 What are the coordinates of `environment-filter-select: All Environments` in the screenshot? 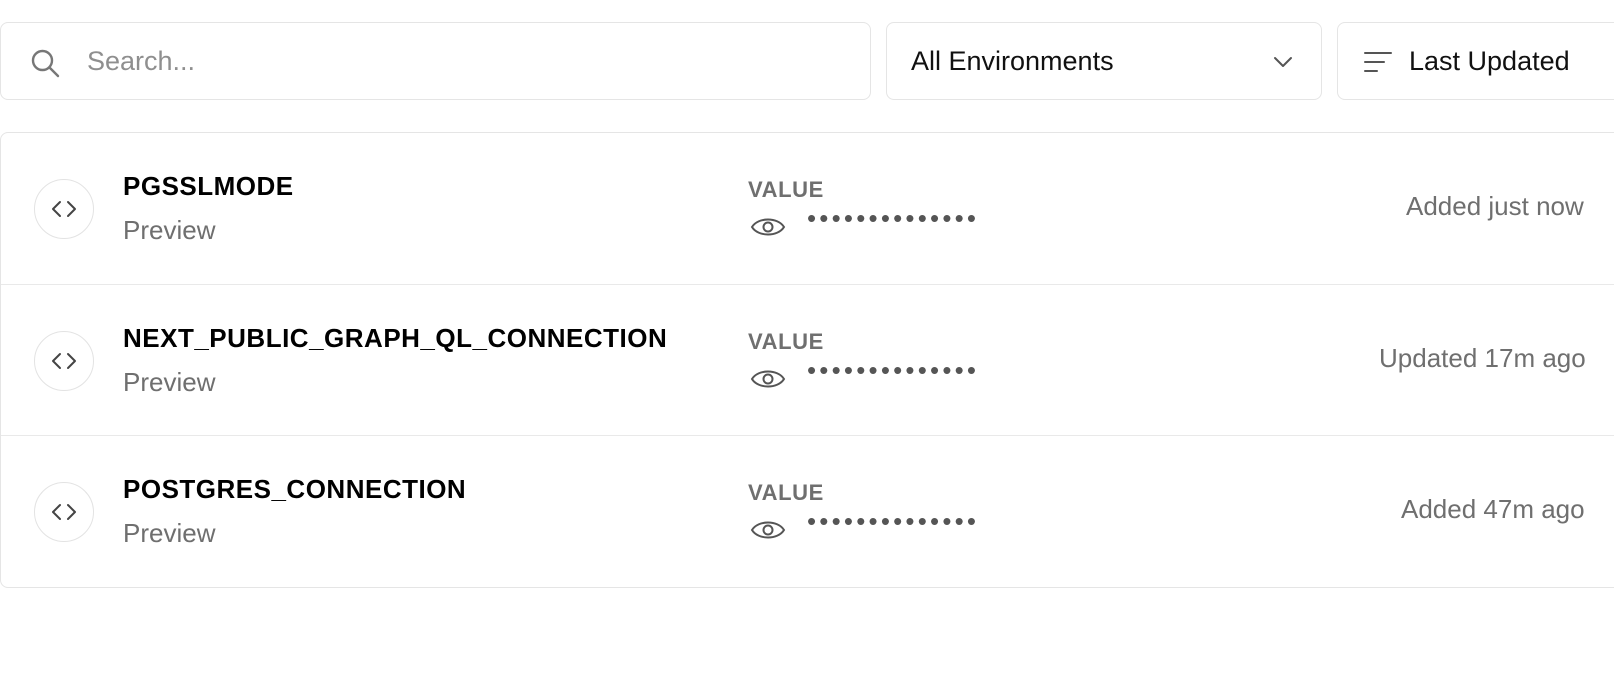 It's located at (1104, 61).